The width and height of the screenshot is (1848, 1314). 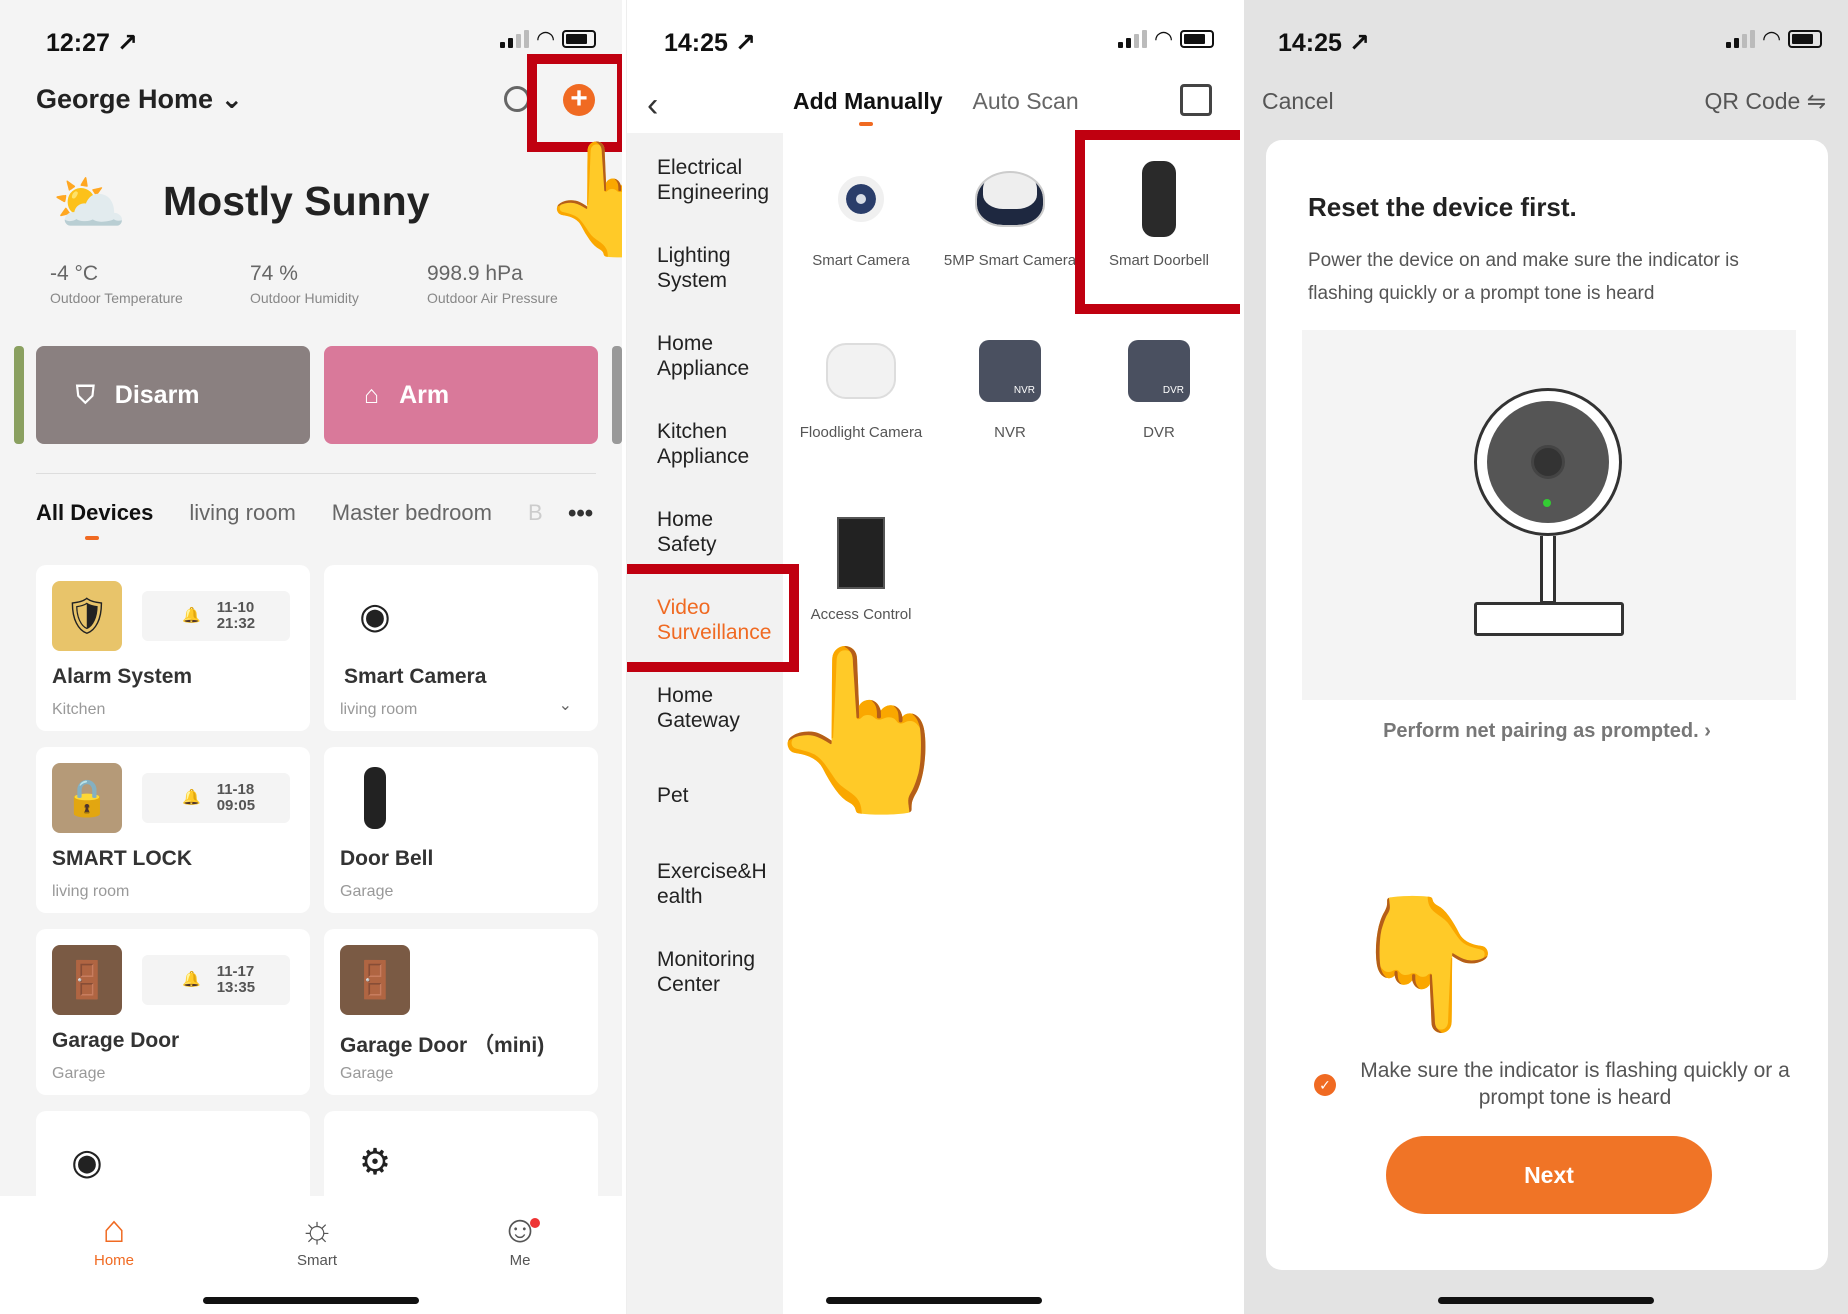 I want to click on next-button: Next, so click(x=1549, y=1175).